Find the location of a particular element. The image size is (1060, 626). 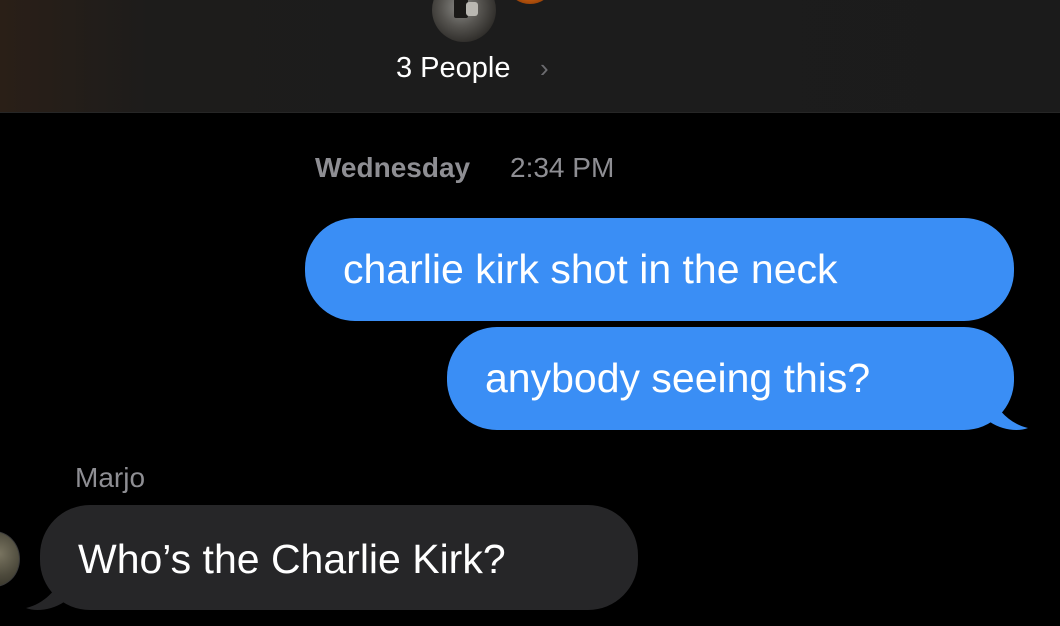

chevron-right-icon: › is located at coordinates (544, 68).